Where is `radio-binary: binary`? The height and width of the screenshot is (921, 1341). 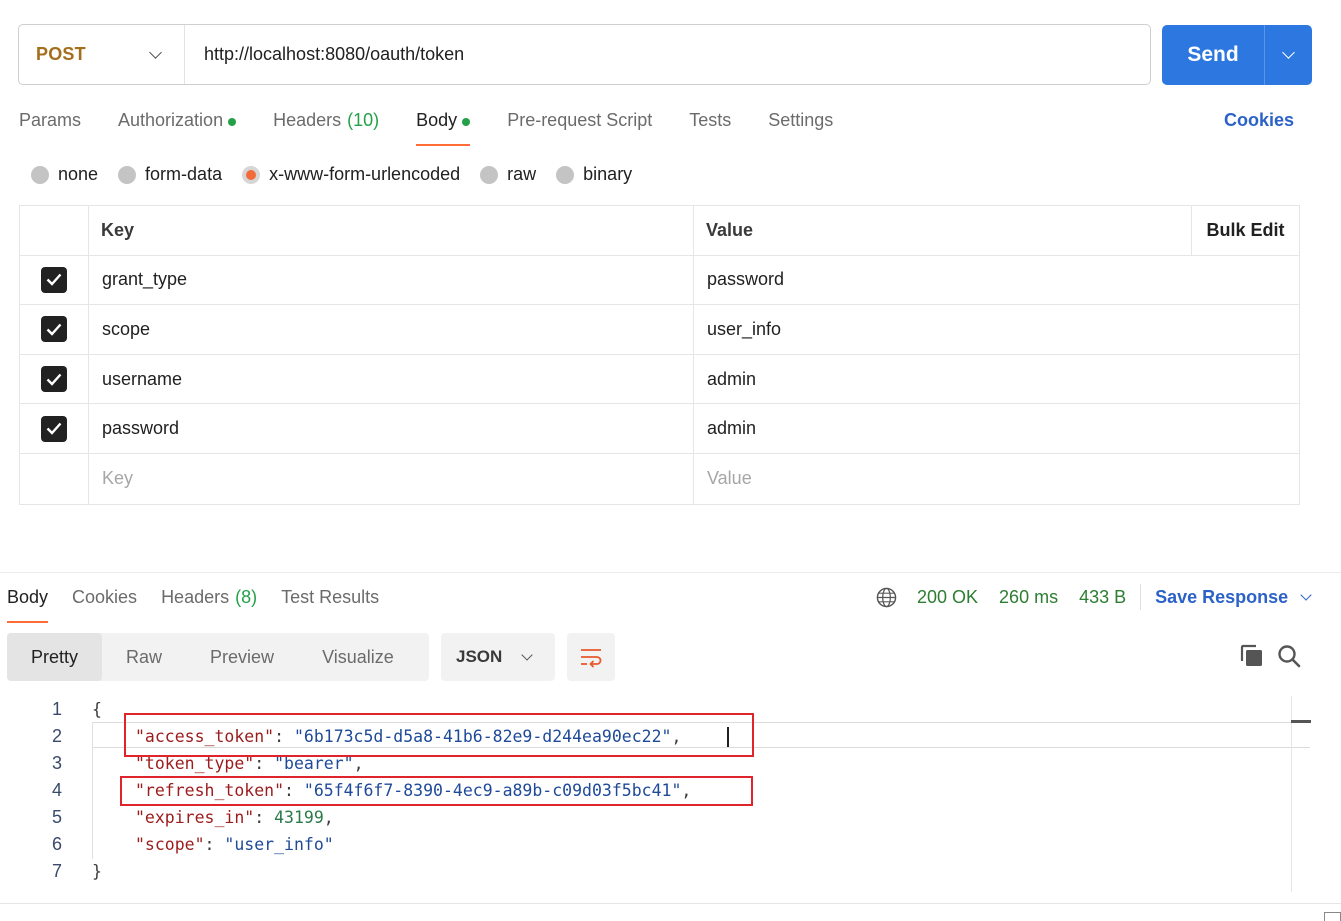
radio-binary: binary is located at coordinates (594, 174).